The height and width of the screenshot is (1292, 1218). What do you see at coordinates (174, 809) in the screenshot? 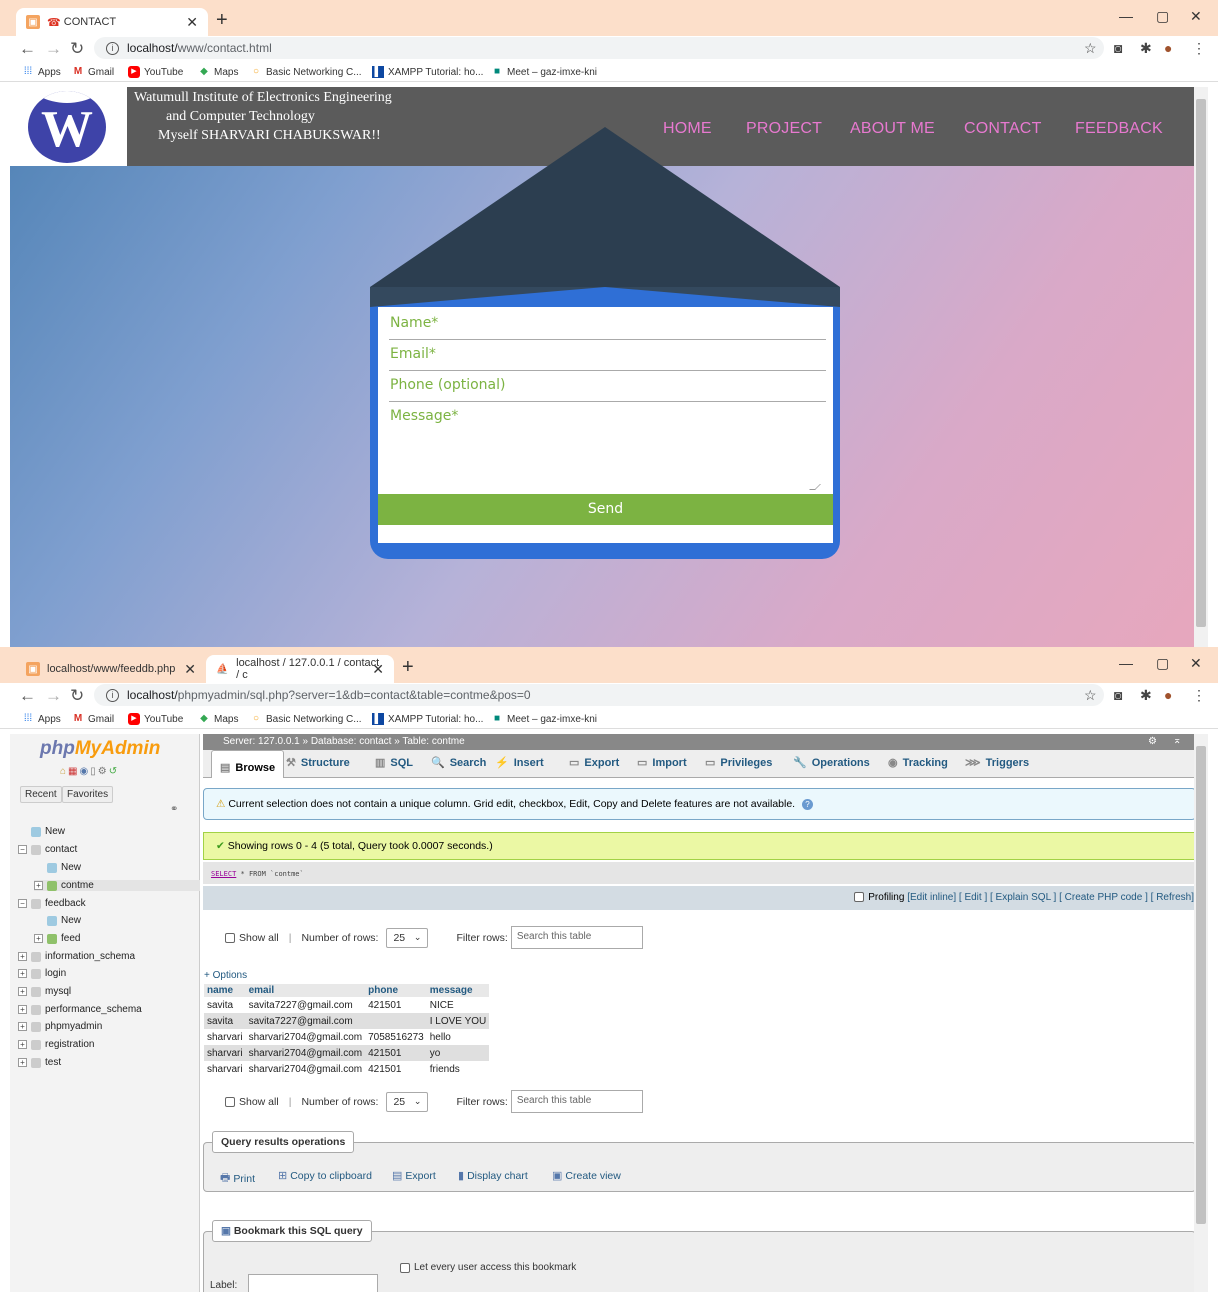
I see `link-icon: ⚭` at bounding box center [174, 809].